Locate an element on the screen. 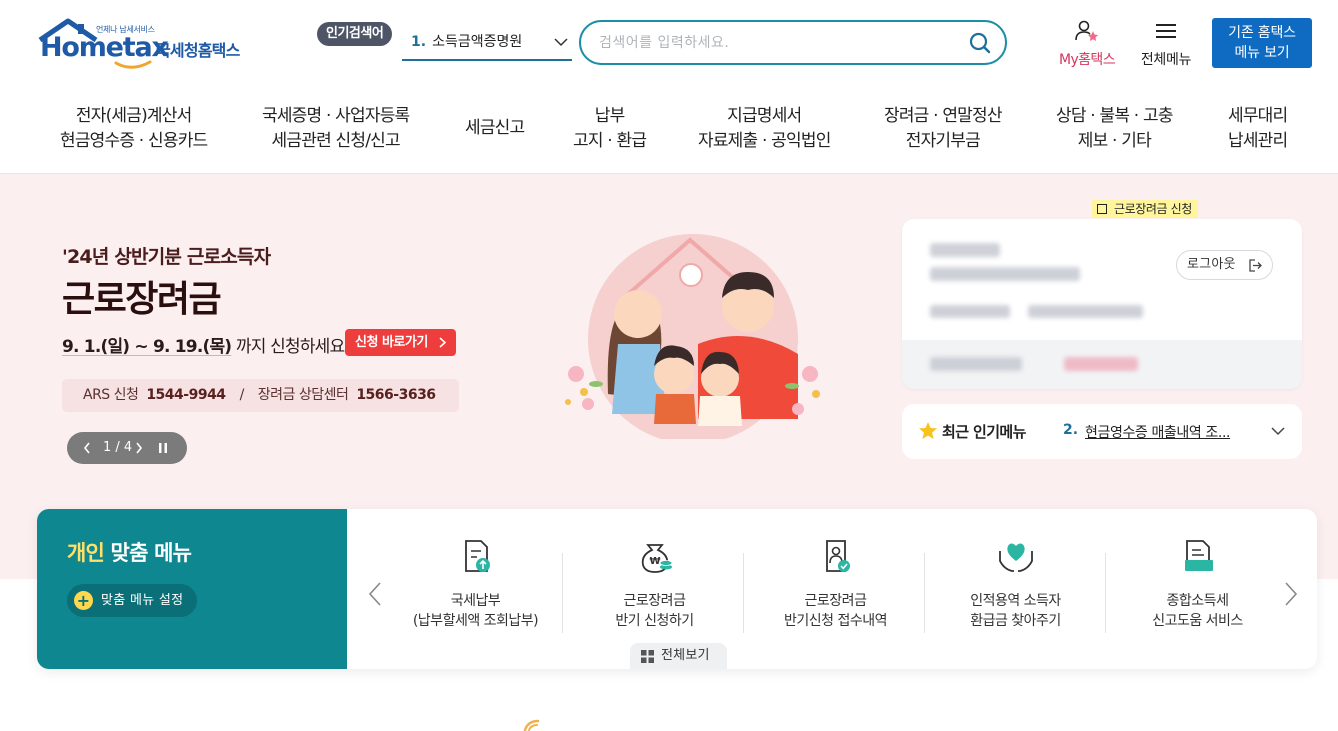 Image resolution: width=1338 pixels, height=731 pixels. blurred-user-info is located at coordinates (1005, 274).